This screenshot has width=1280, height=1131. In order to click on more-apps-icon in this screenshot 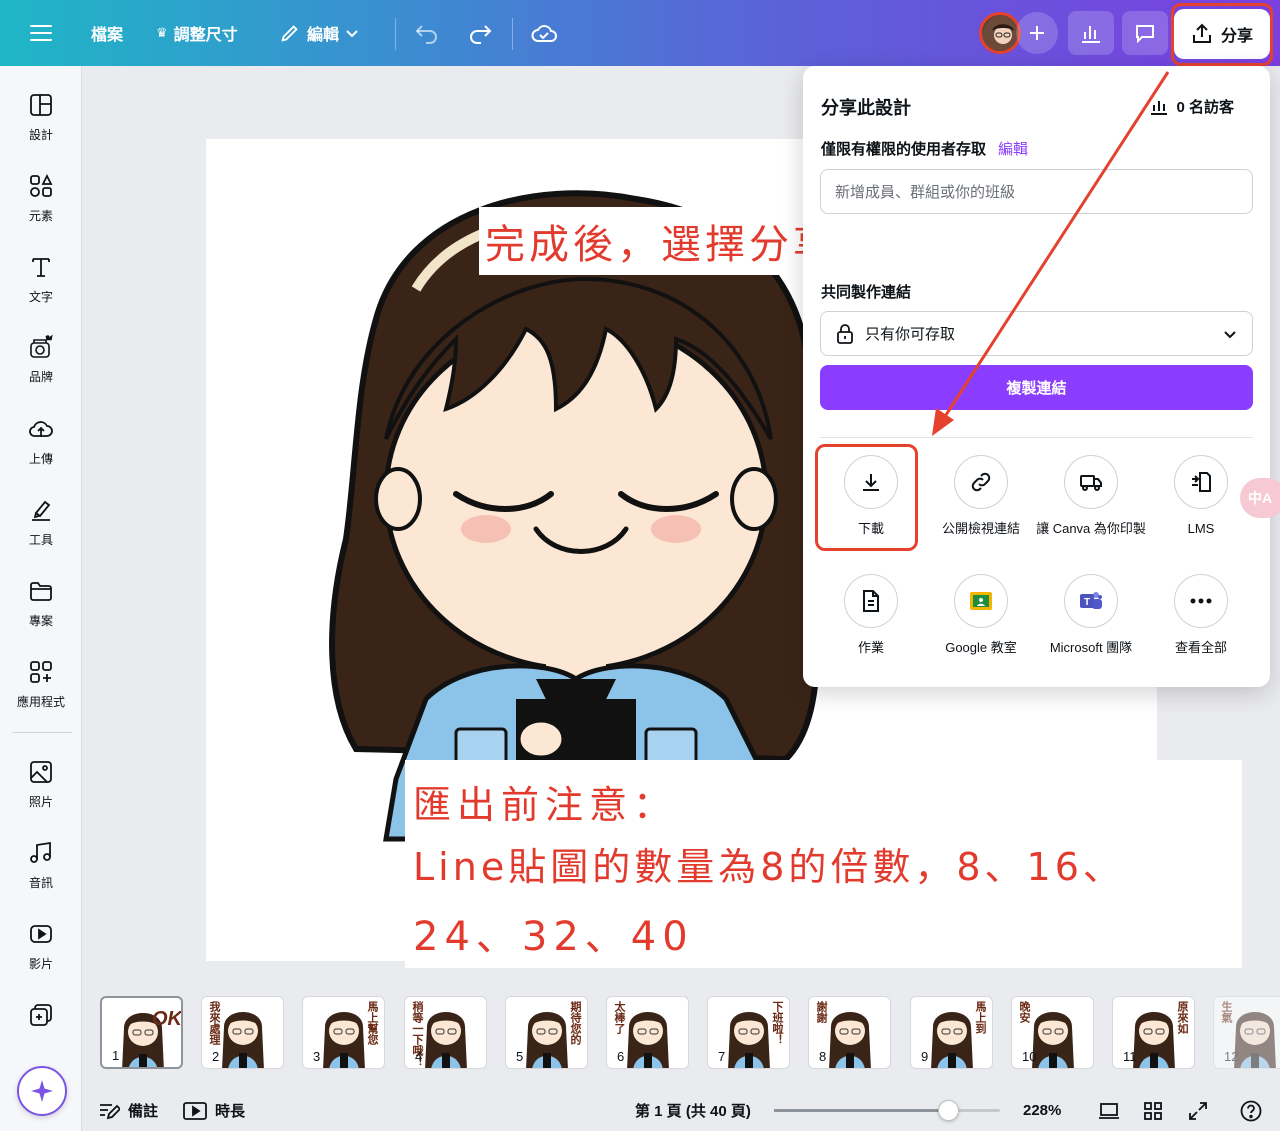, I will do `click(41, 1015)`.